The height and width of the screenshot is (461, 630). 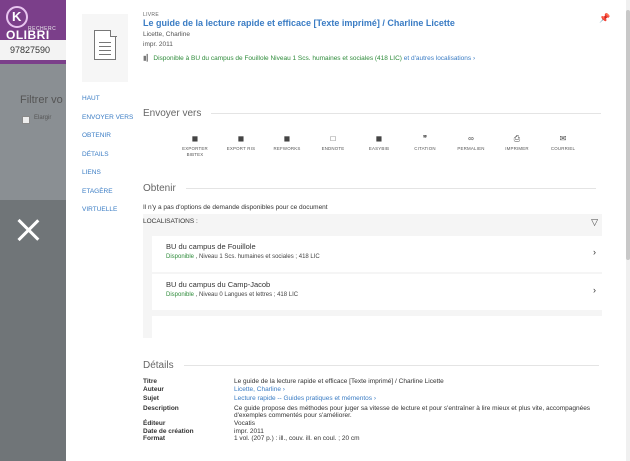 What do you see at coordinates (147, 58) in the screenshot?
I see `availability-icon: ▮▎` at bounding box center [147, 58].